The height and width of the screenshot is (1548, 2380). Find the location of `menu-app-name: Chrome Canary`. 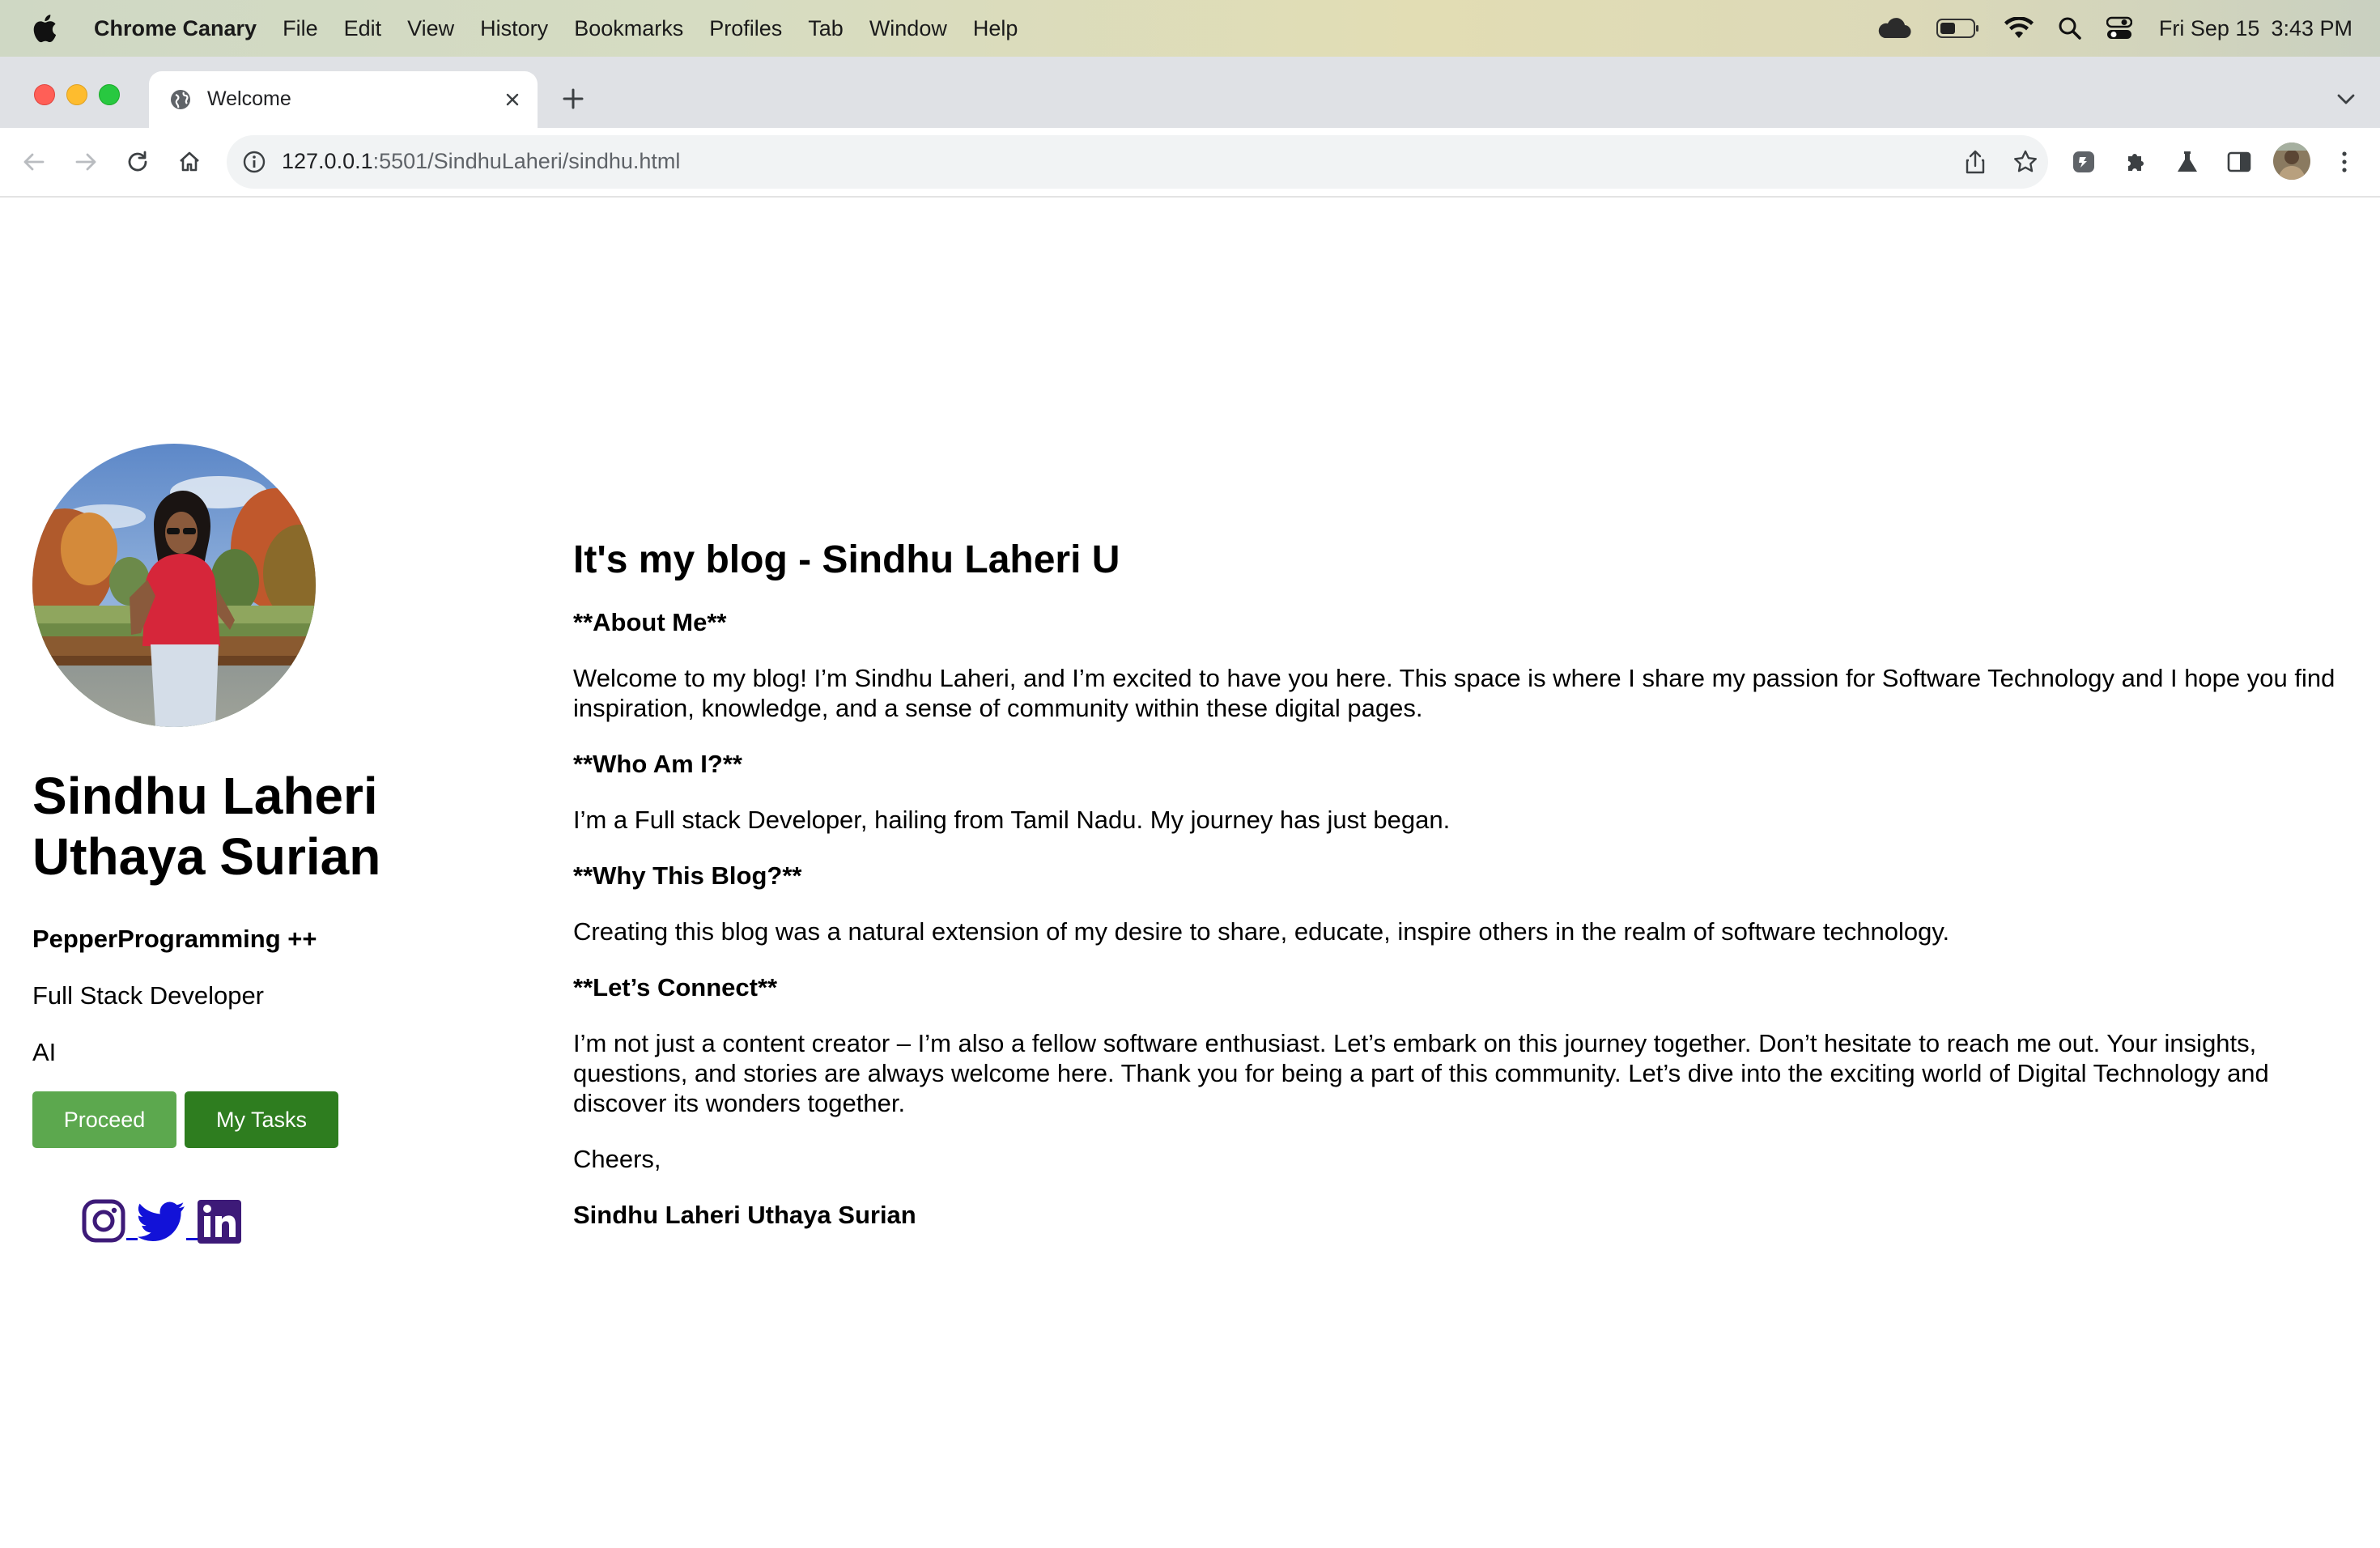

menu-app-name: Chrome Canary is located at coordinates (176, 29).